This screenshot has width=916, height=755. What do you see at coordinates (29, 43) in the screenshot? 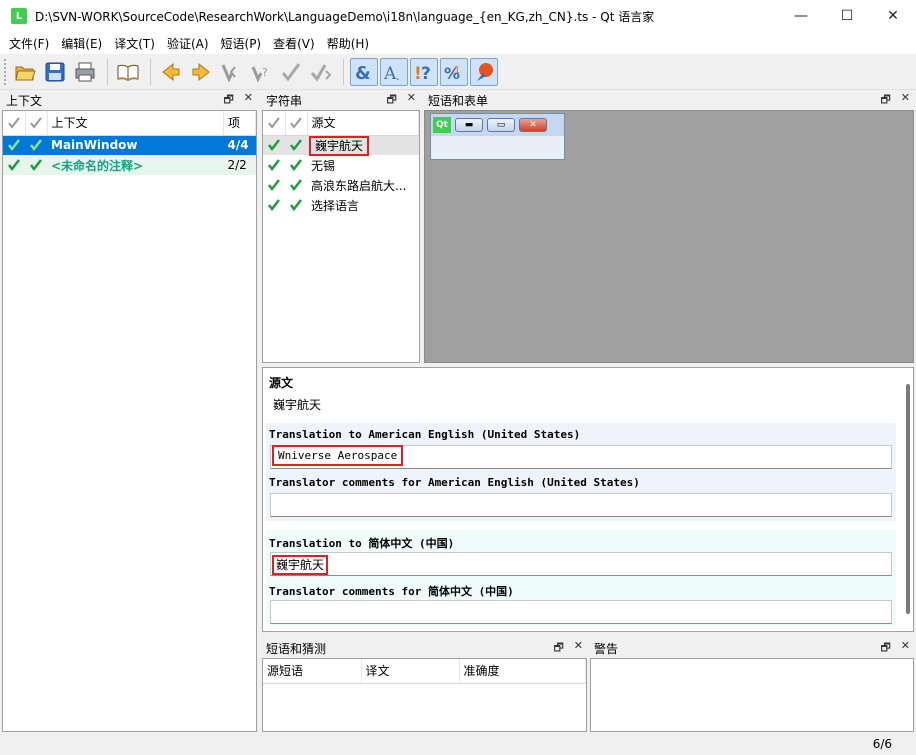
I see `menu-file: 文件(F)` at bounding box center [29, 43].